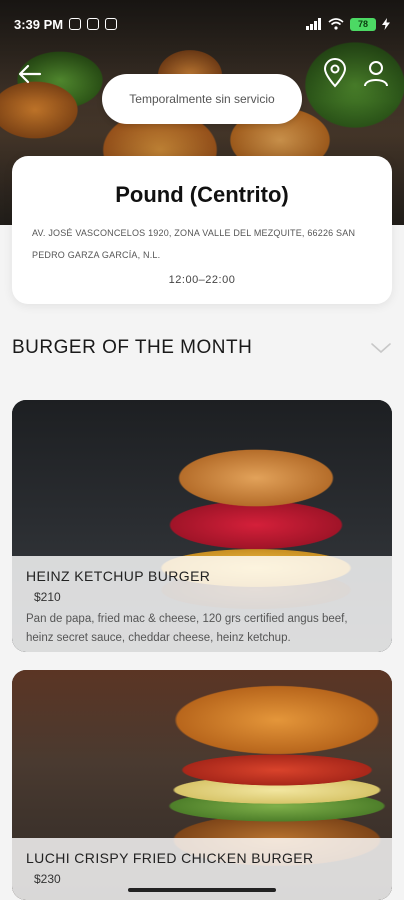 This screenshot has height=900, width=404. Describe the element at coordinates (336, 24) in the screenshot. I see `wifi-icon` at that location.